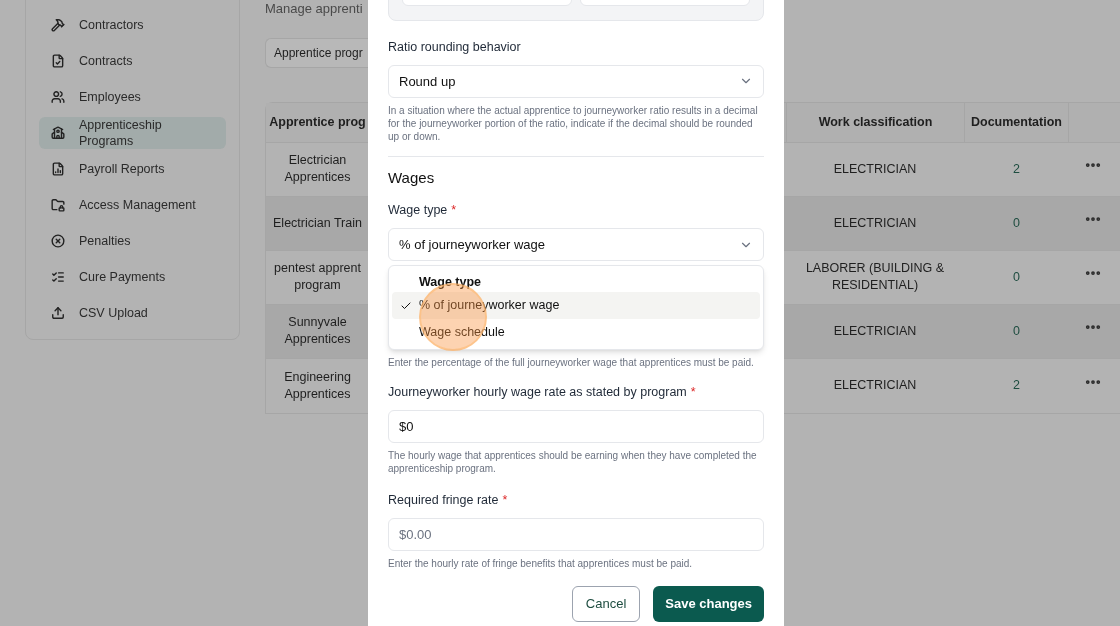  What do you see at coordinates (317, 169) in the screenshot?
I see `table-cell-text: Electrician Apprentices` at bounding box center [317, 169].